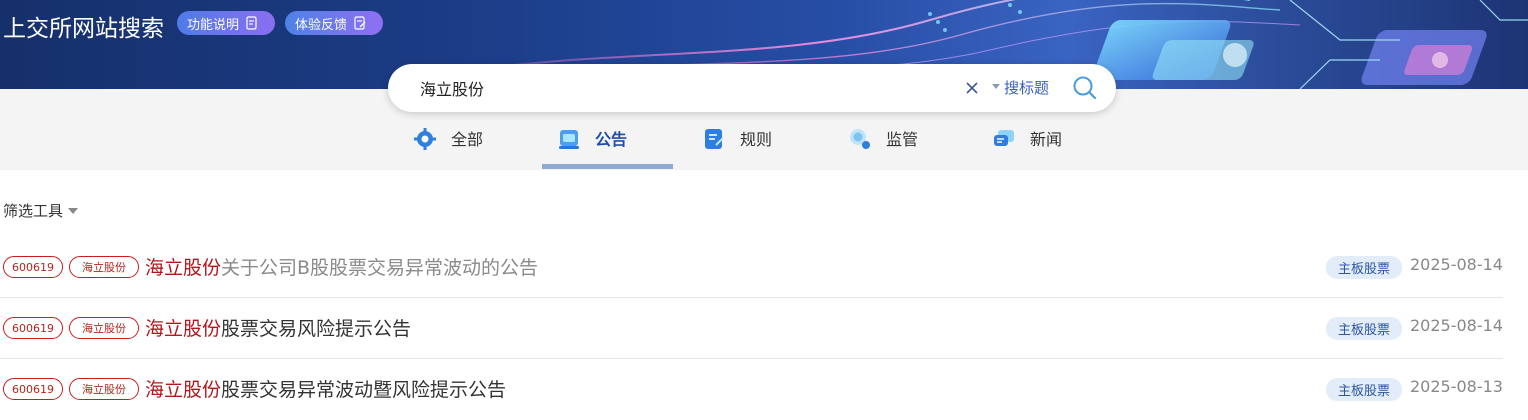 The height and width of the screenshot is (420, 1528). I want to click on filter-tools-toggle: 筛选工具, so click(41, 210).